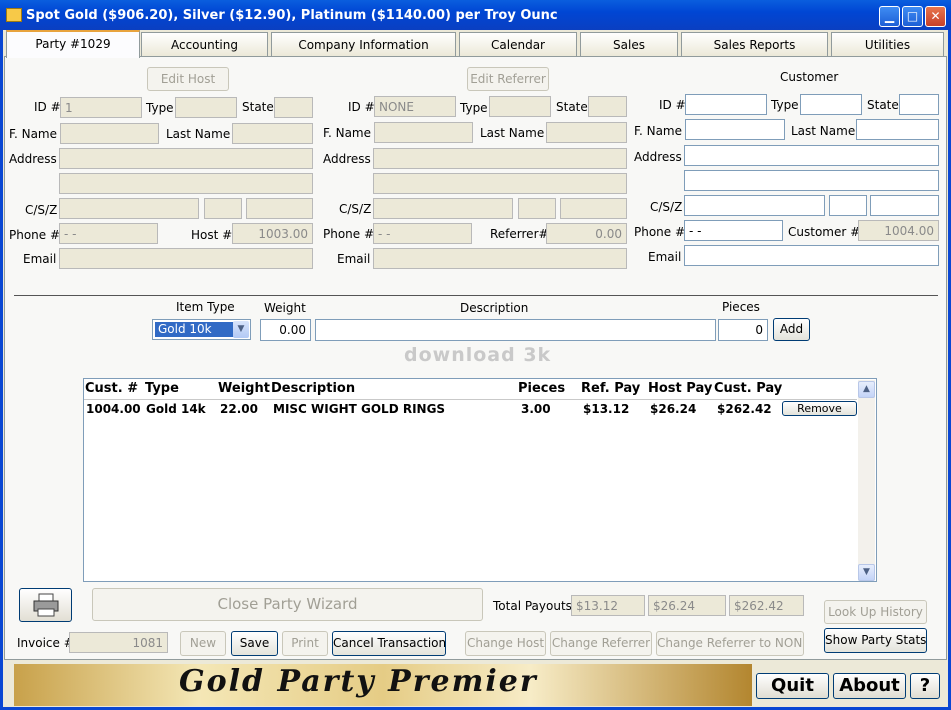  What do you see at coordinates (519, 234) in the screenshot?
I see `ref-number-label: Referrer#` at bounding box center [519, 234].